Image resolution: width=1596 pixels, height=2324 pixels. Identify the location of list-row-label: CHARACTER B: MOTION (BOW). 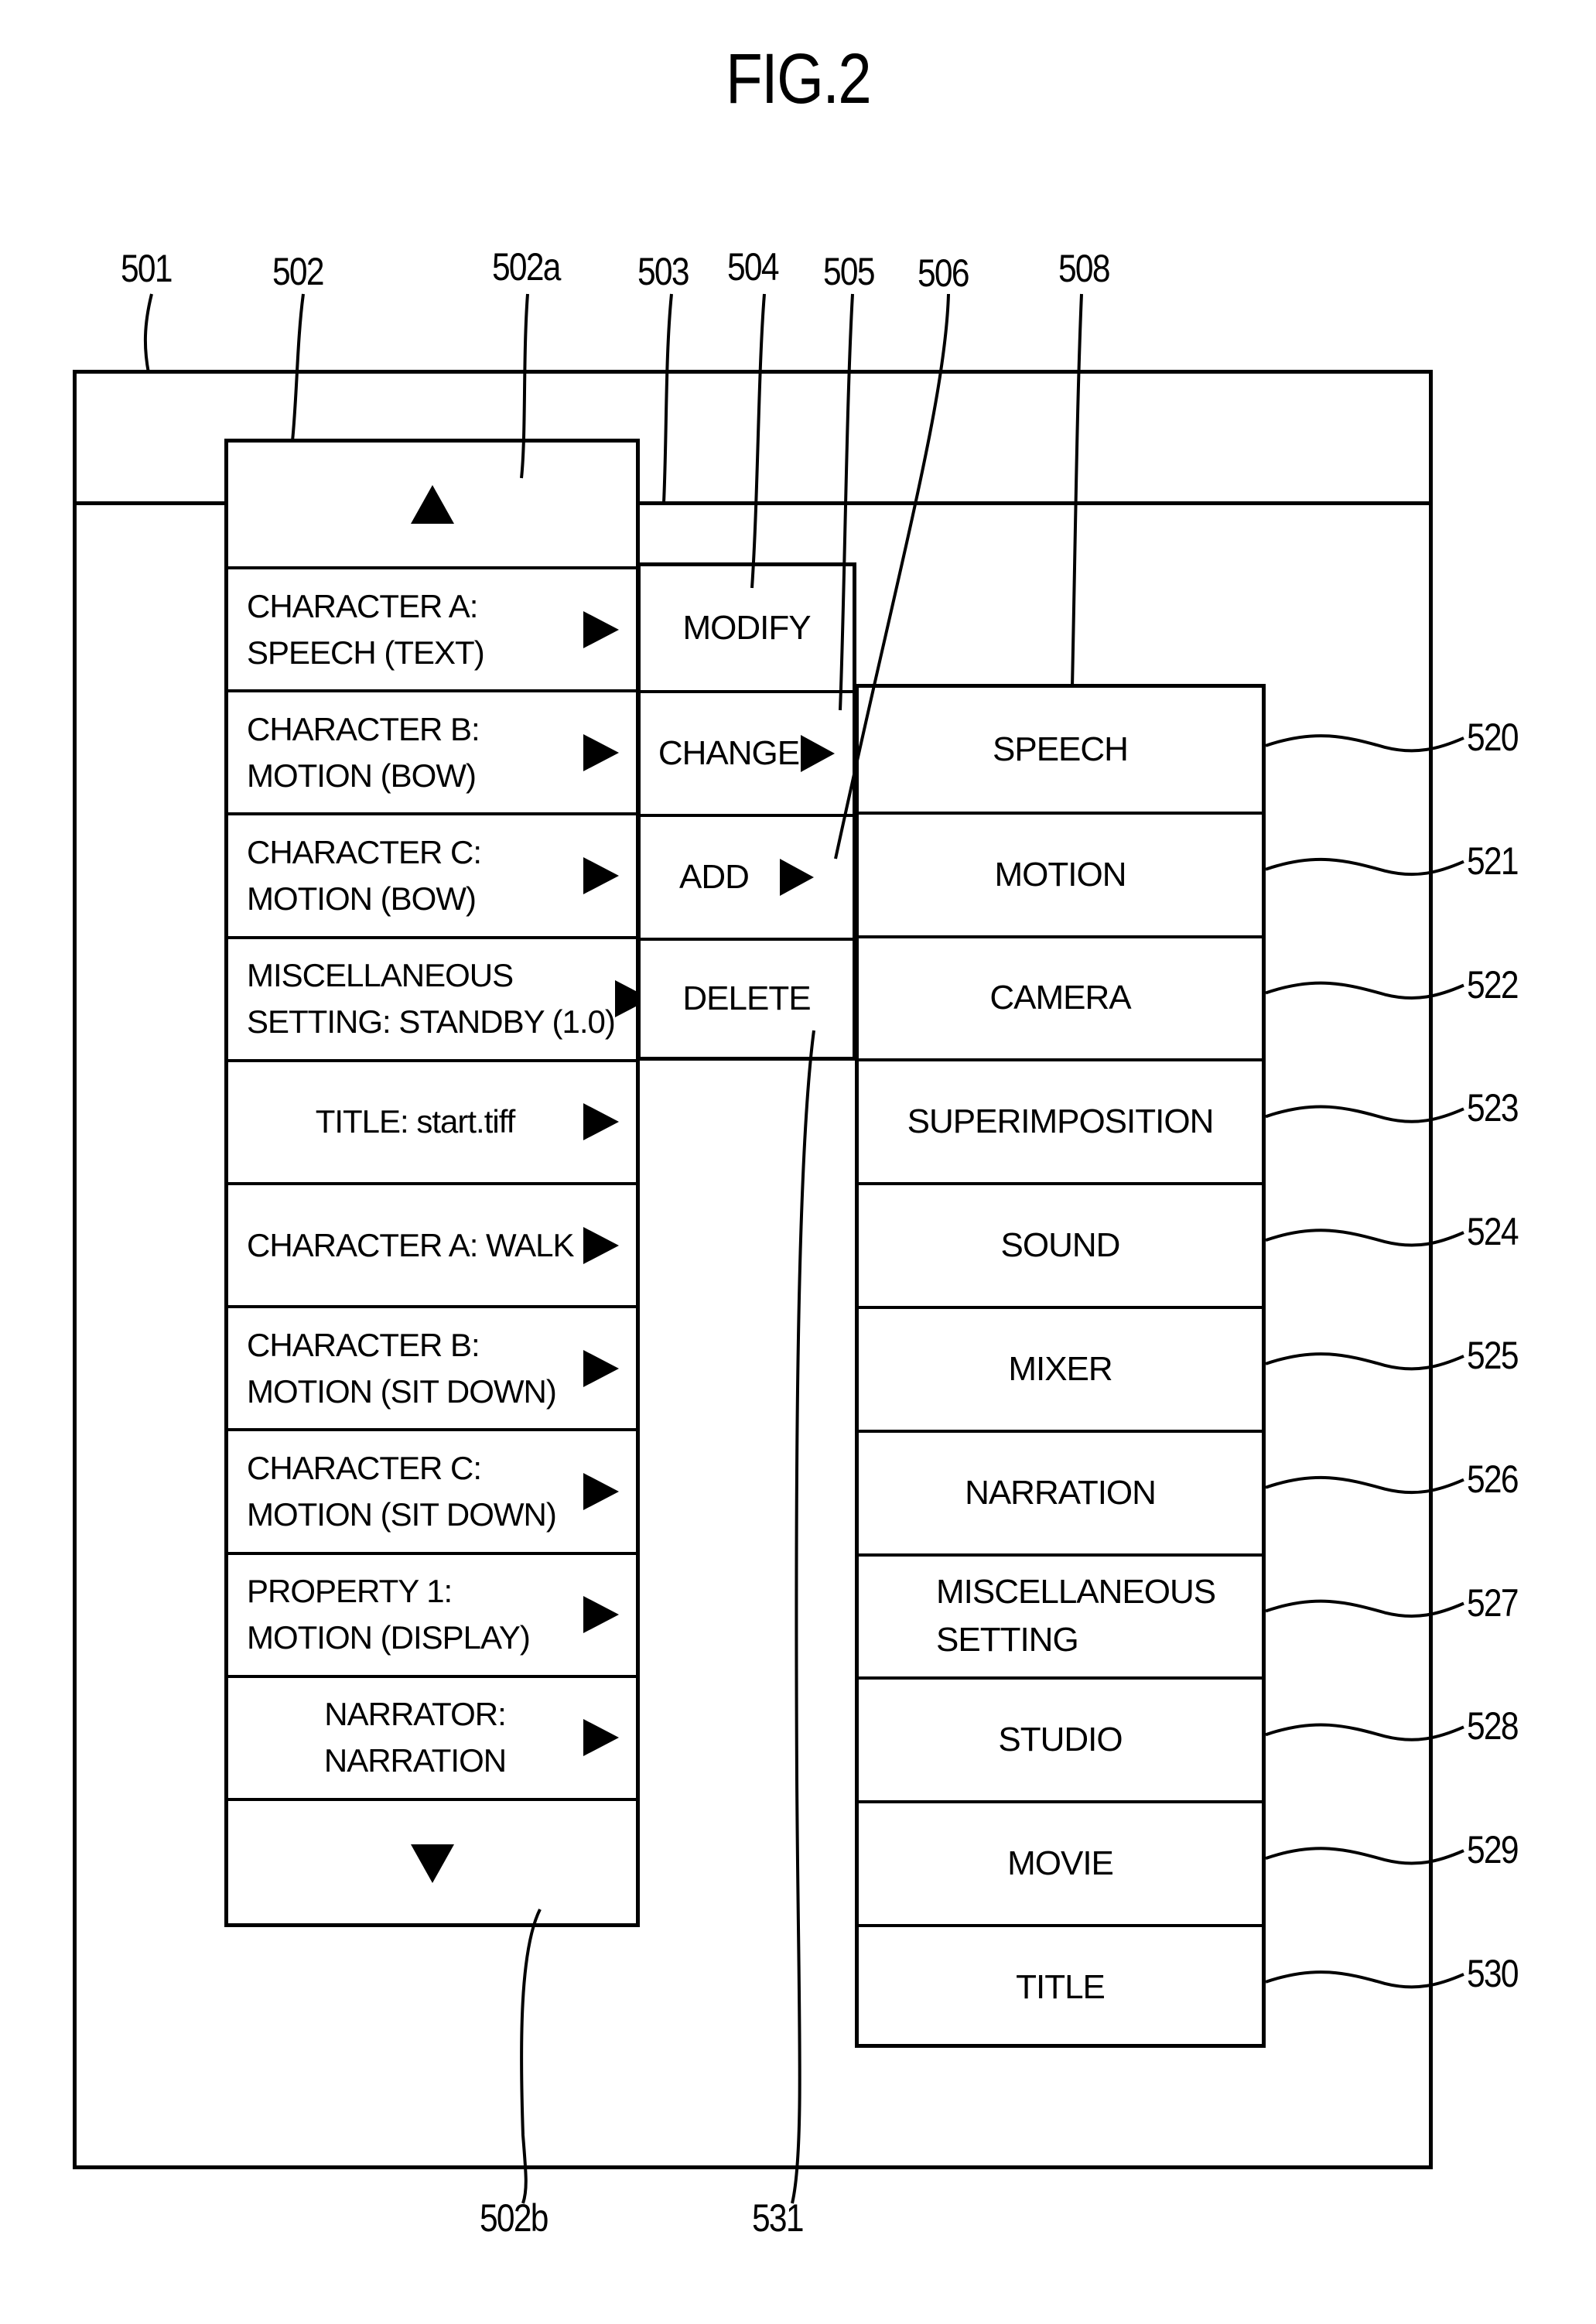
(405, 752).